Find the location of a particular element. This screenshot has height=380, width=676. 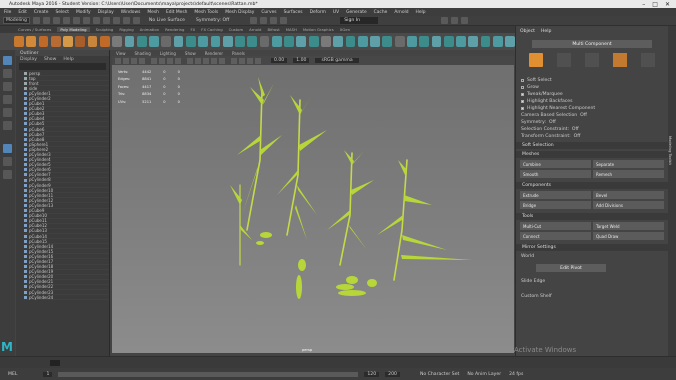

start-frame: 1 is located at coordinates (48, 374).